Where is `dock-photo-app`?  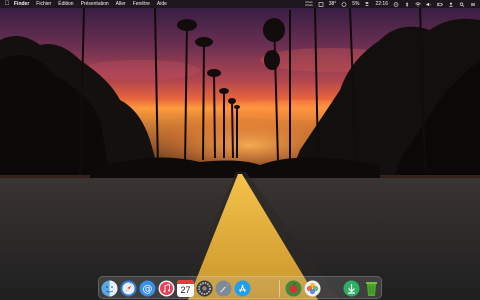
dock-photo-app is located at coordinates (293, 288).